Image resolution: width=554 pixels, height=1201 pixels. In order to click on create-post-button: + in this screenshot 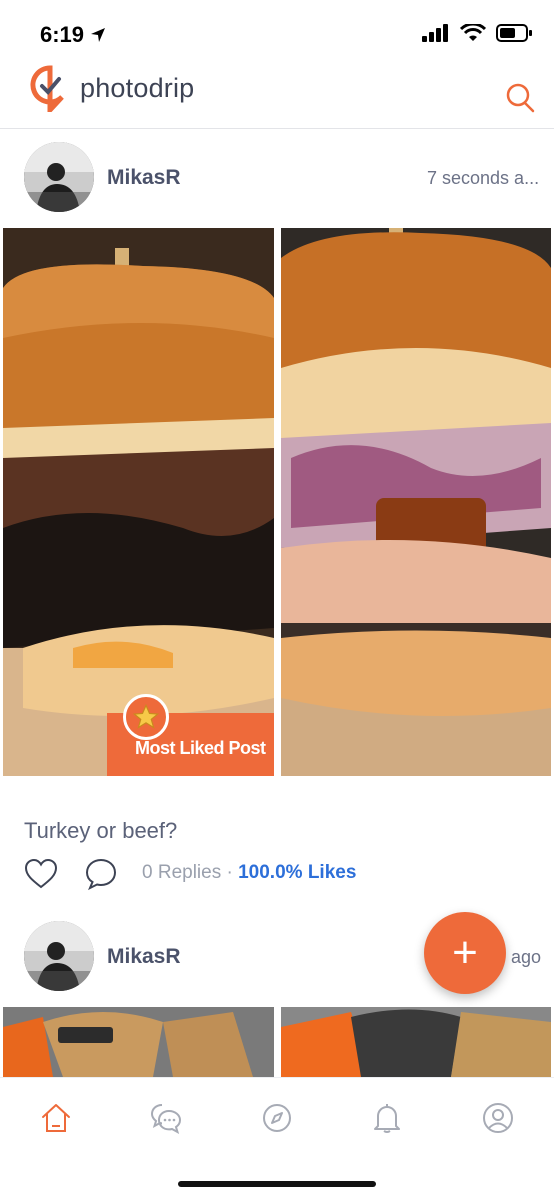, I will do `click(465, 953)`.